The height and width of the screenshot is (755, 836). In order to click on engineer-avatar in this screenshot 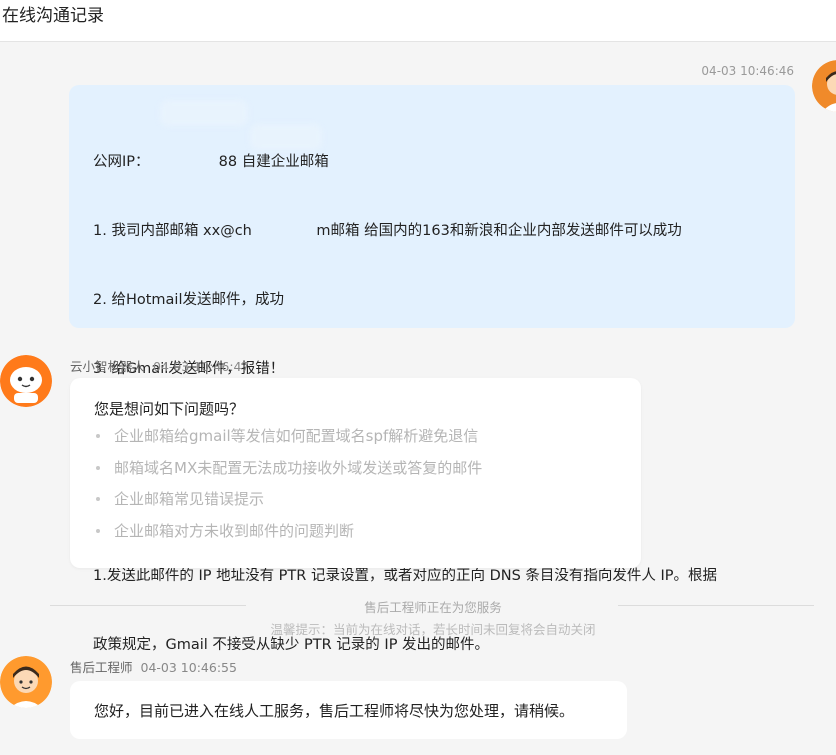, I will do `click(26, 682)`.